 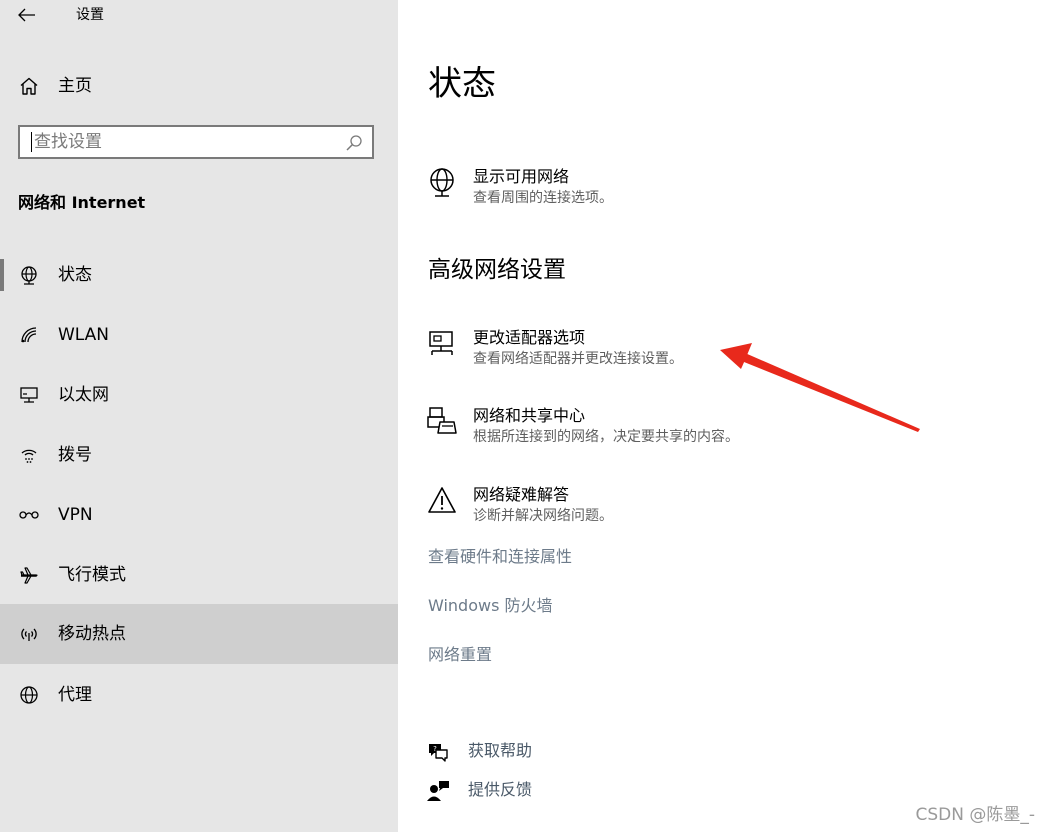 What do you see at coordinates (543, 516) in the screenshot?
I see `setting-description: 诊断并解决网络问题。` at bounding box center [543, 516].